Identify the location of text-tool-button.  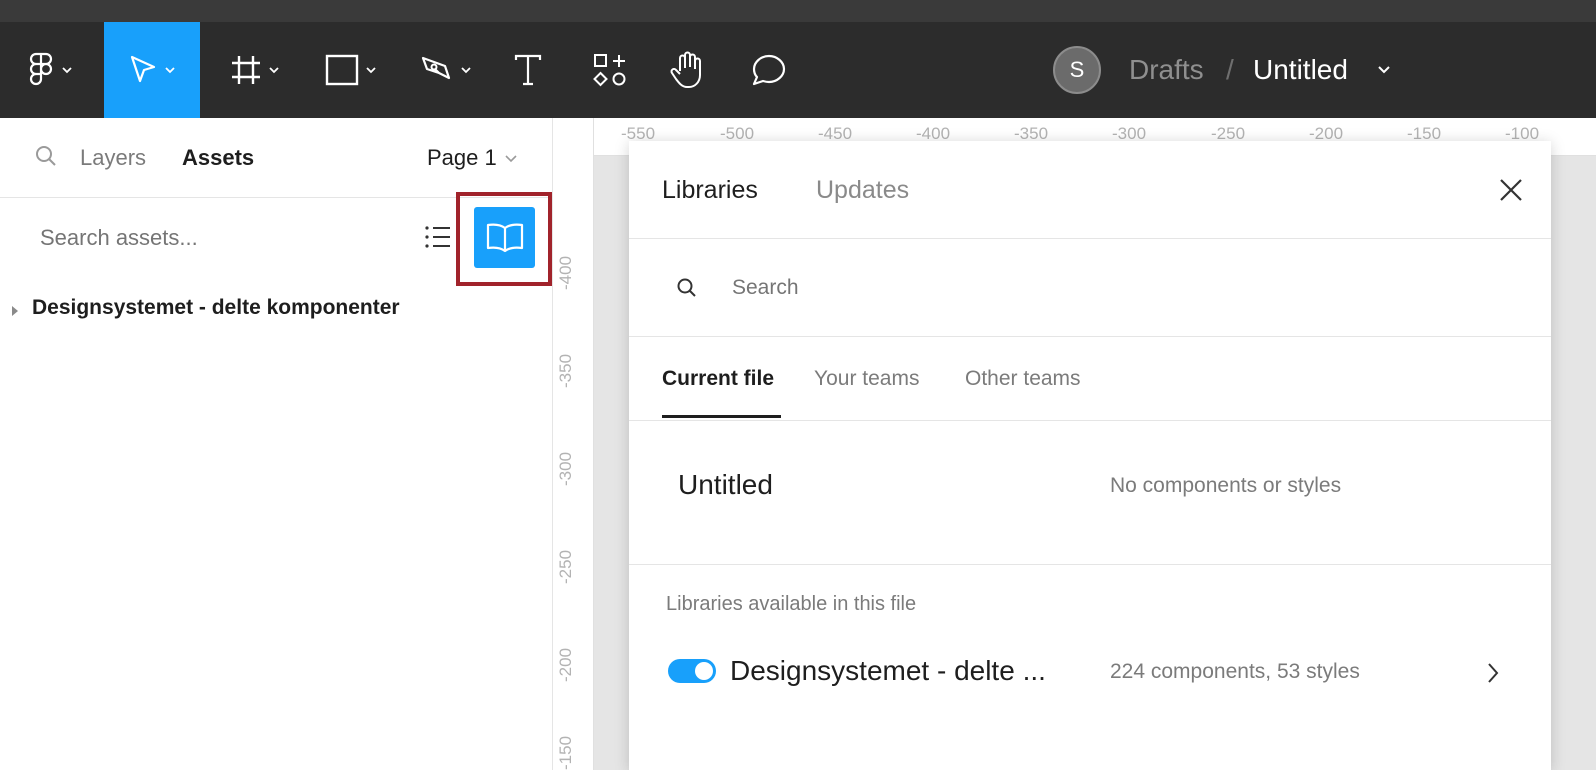
(528, 70).